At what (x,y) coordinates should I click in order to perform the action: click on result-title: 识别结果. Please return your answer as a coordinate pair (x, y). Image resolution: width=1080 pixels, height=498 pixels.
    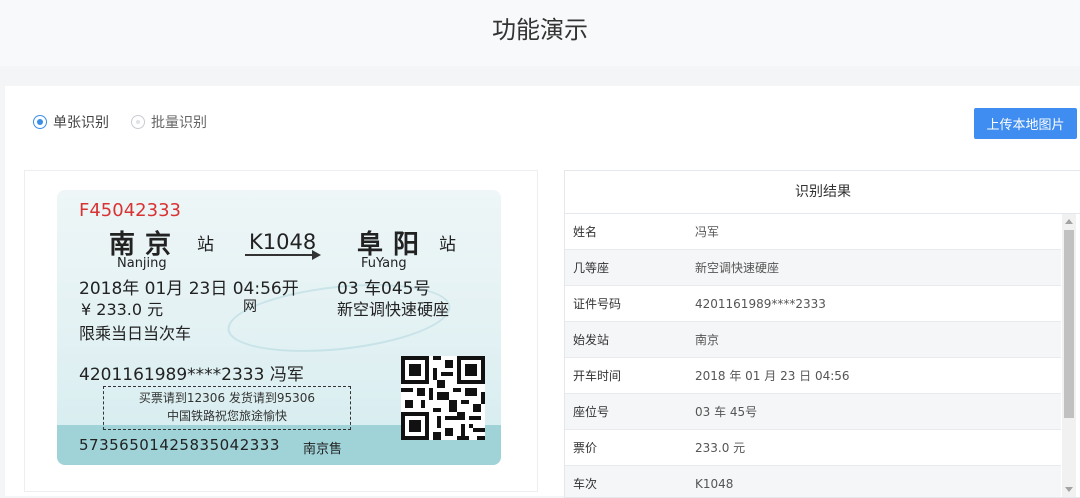
    Looking at the image, I should click on (822, 192).